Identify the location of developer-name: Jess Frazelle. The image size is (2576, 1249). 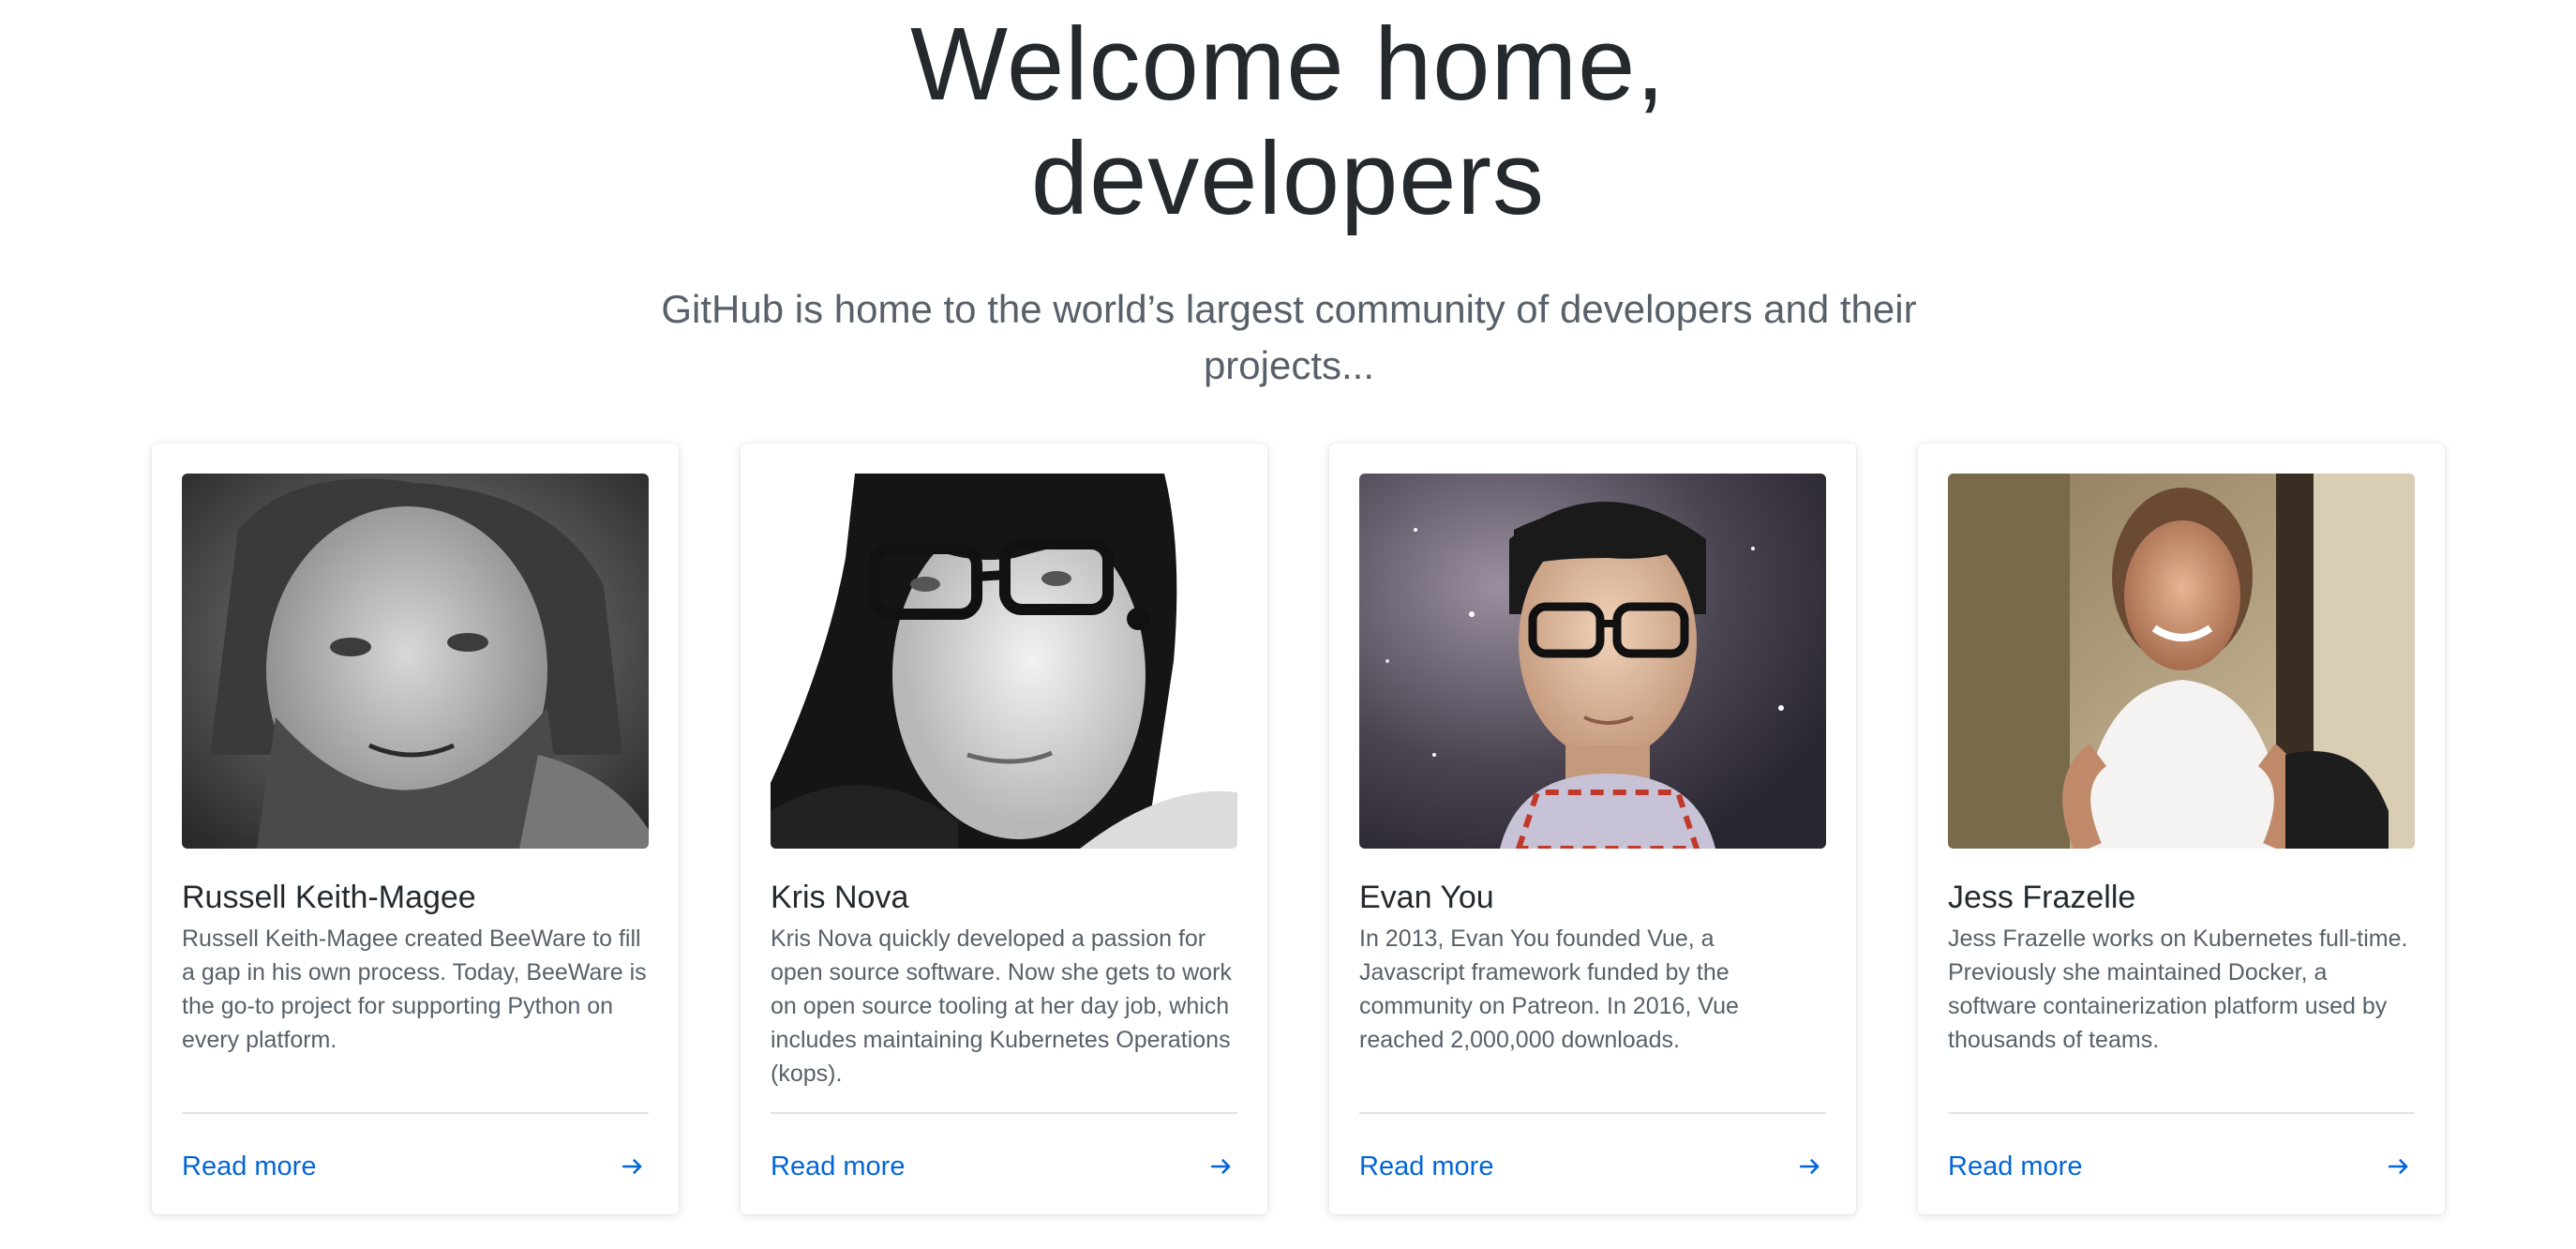
(2042, 897).